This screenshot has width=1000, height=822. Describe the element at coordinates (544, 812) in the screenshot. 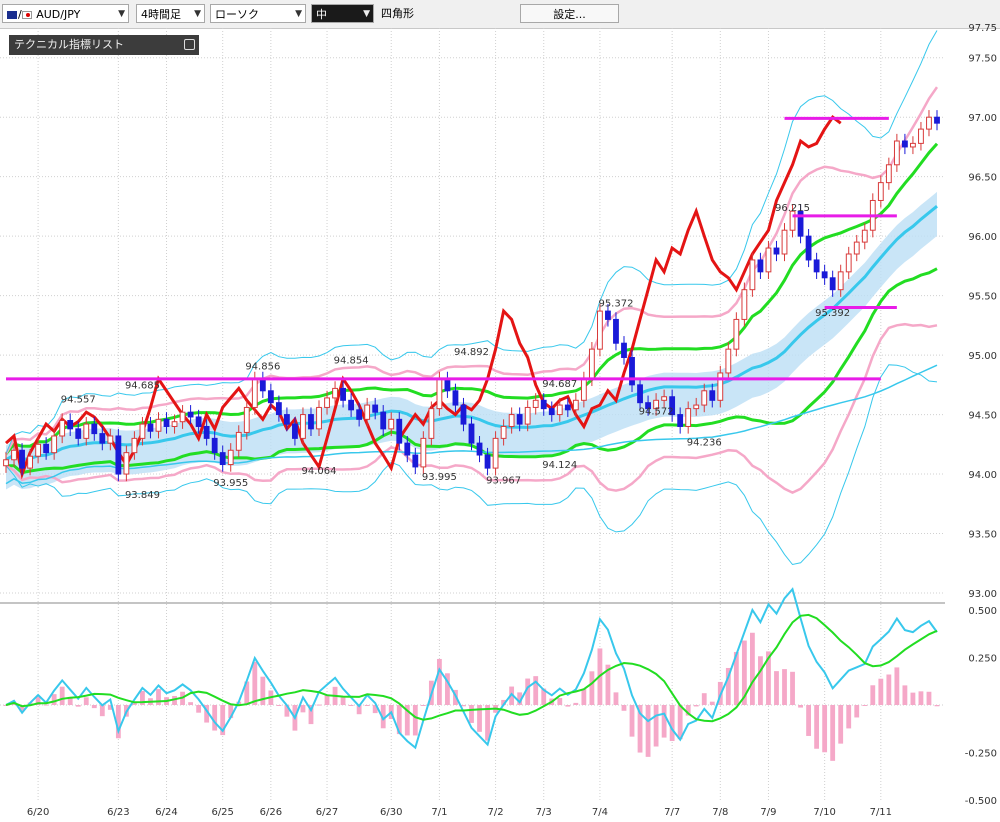

I see `date-tick-label: 7/3` at that location.